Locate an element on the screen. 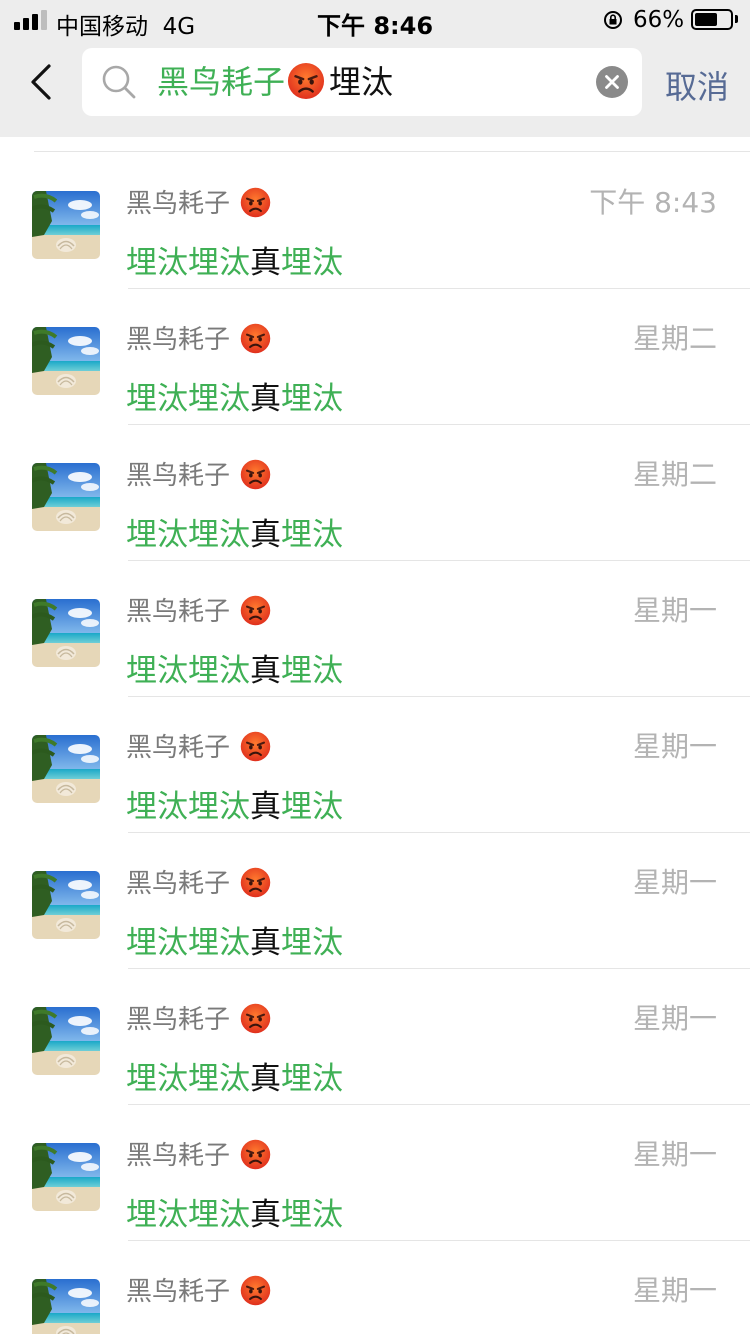  search-keyword-contact: 黑鸟耗子 is located at coordinates (221, 82).